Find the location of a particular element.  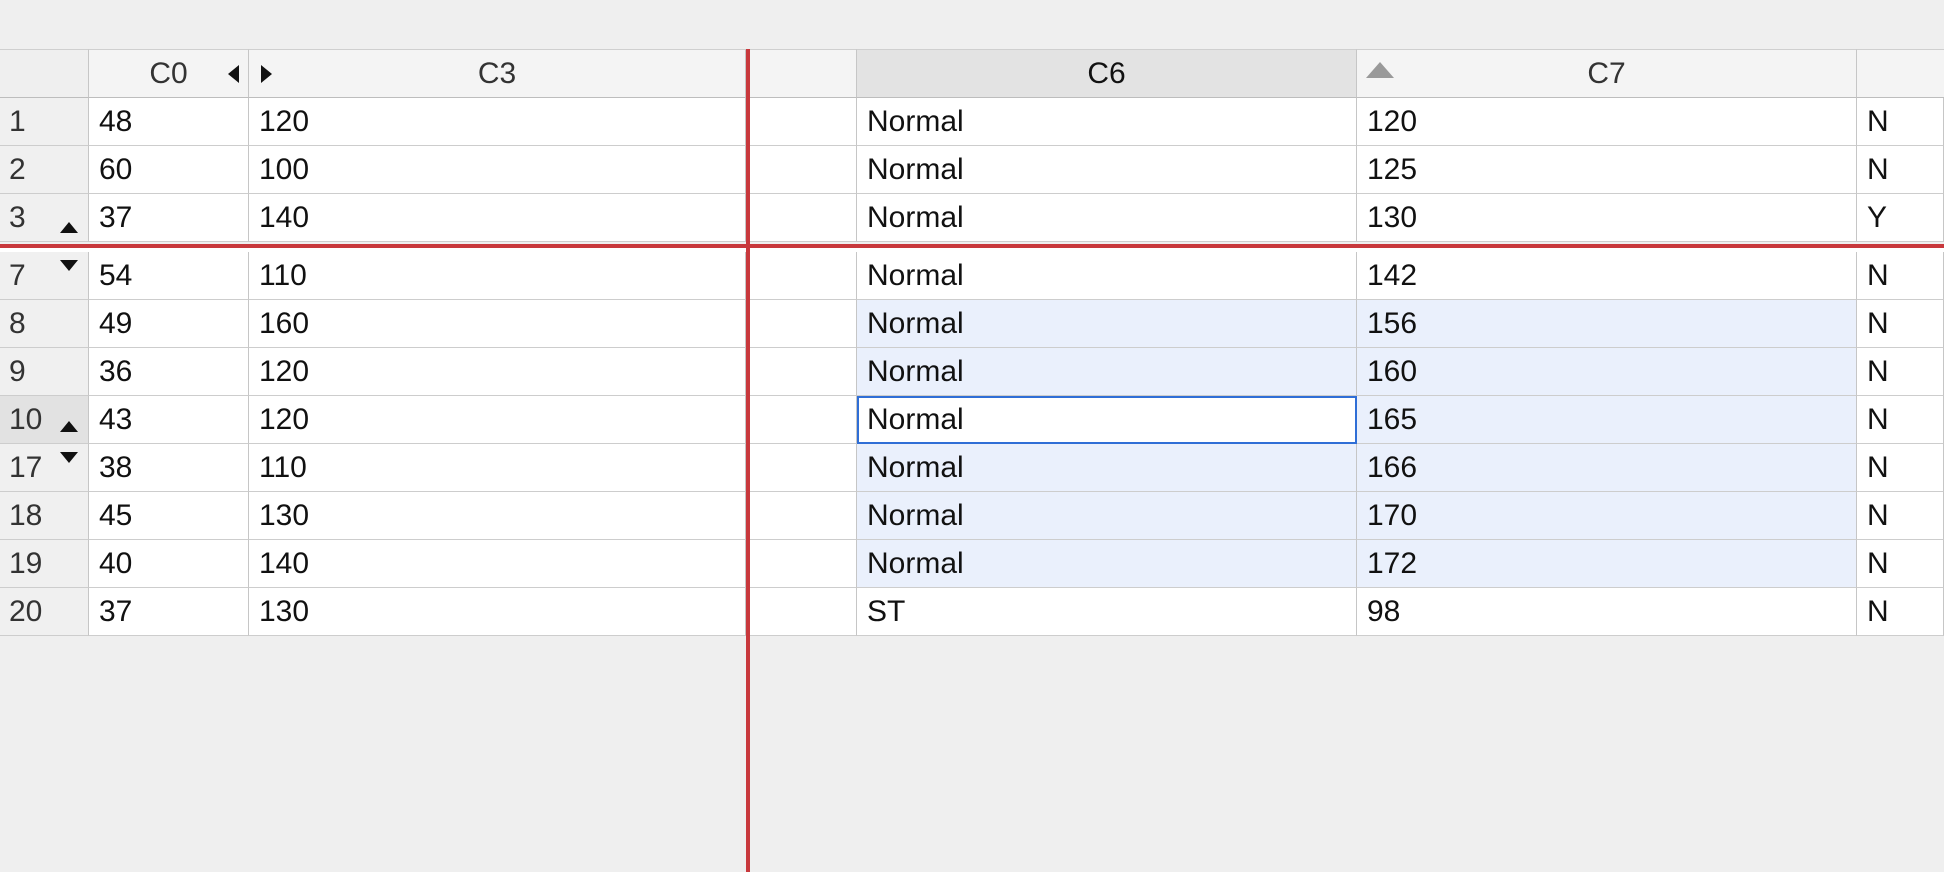

cell-c7: 142 is located at coordinates (1607, 276).